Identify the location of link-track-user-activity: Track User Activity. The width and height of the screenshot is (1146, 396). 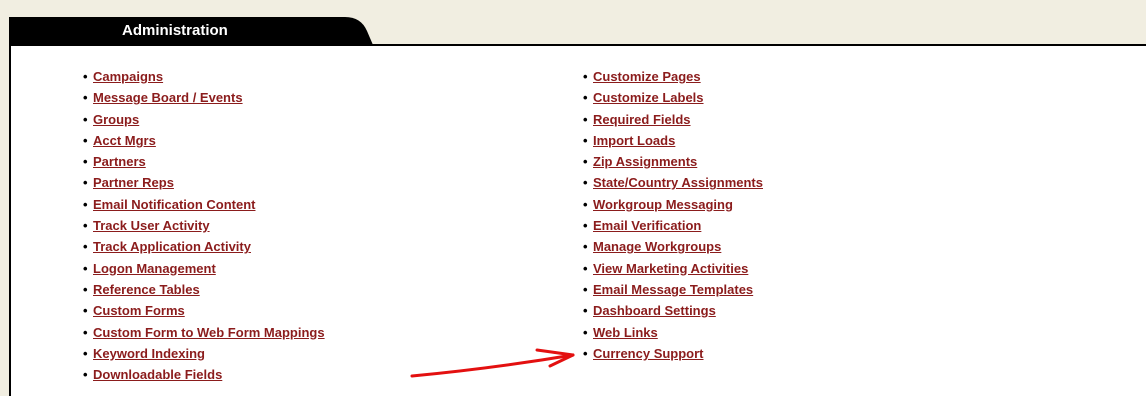
(151, 225).